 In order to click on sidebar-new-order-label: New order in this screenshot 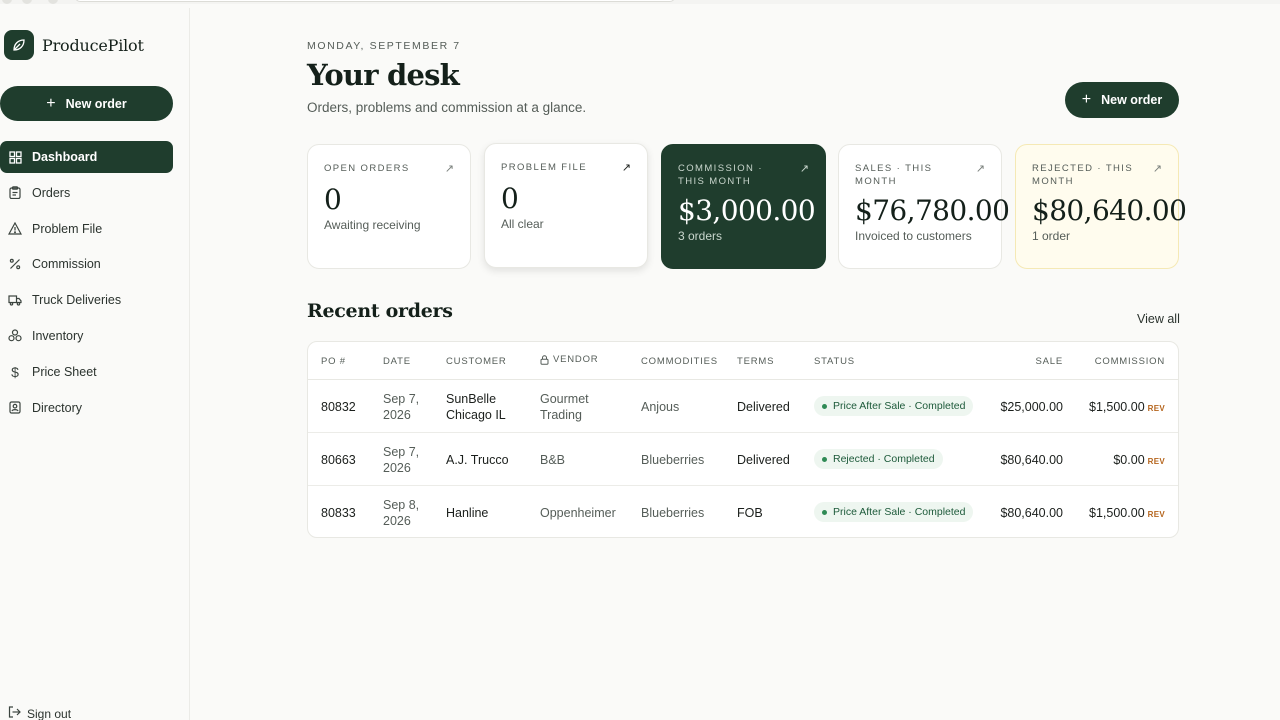, I will do `click(96, 103)`.